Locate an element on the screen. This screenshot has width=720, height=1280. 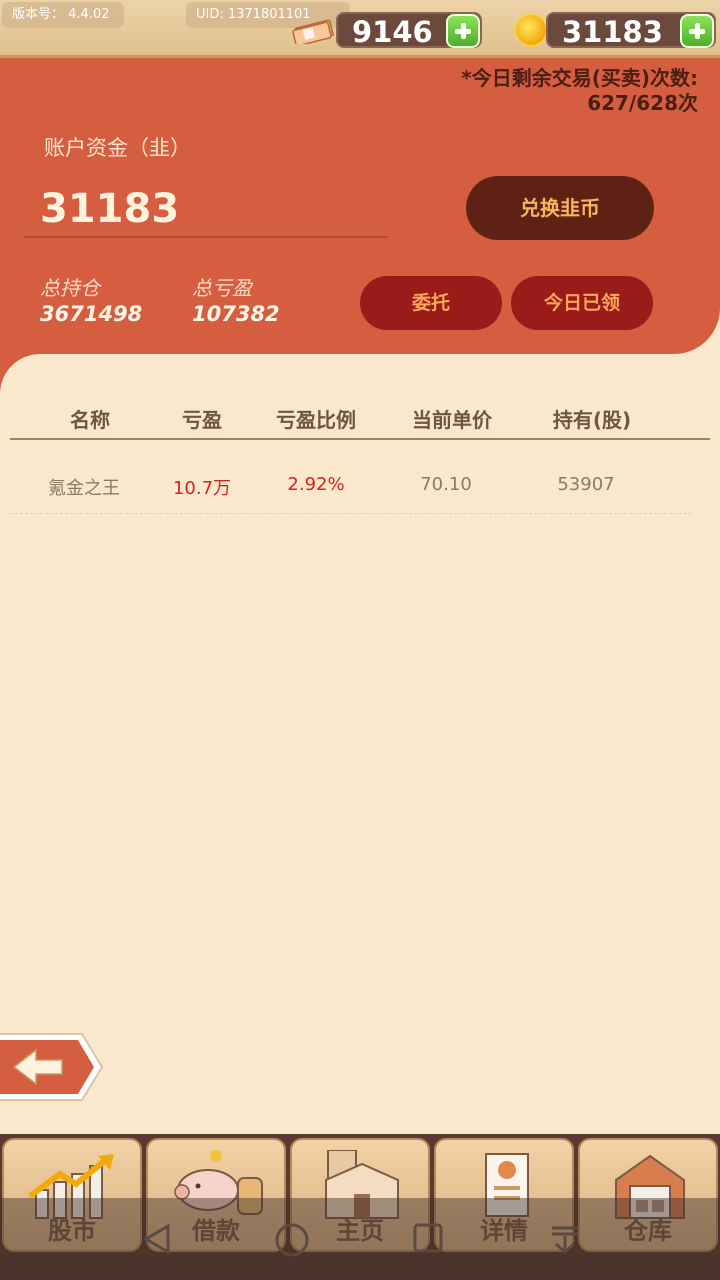
stock-held: 53907 is located at coordinates (586, 484).